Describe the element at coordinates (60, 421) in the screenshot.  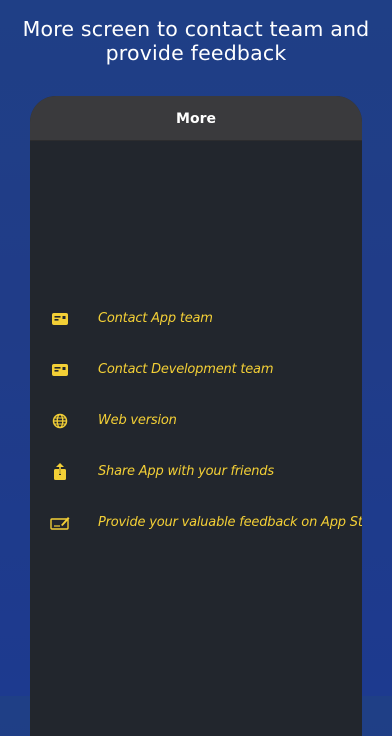
I see `globe-icon` at that location.